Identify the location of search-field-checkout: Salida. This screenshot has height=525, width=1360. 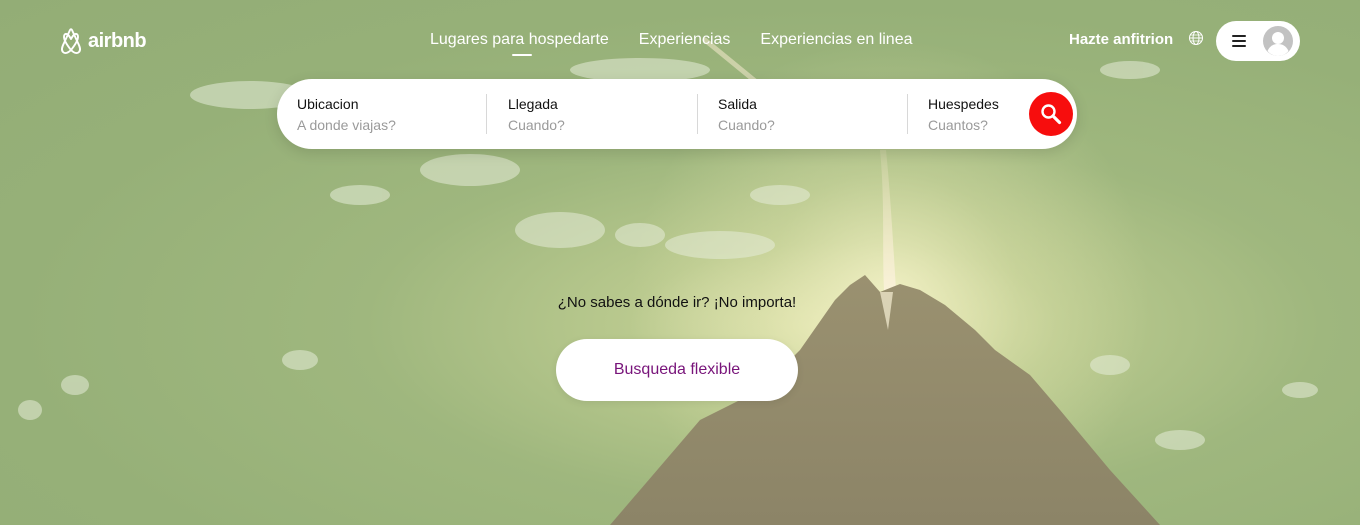
(798, 114).